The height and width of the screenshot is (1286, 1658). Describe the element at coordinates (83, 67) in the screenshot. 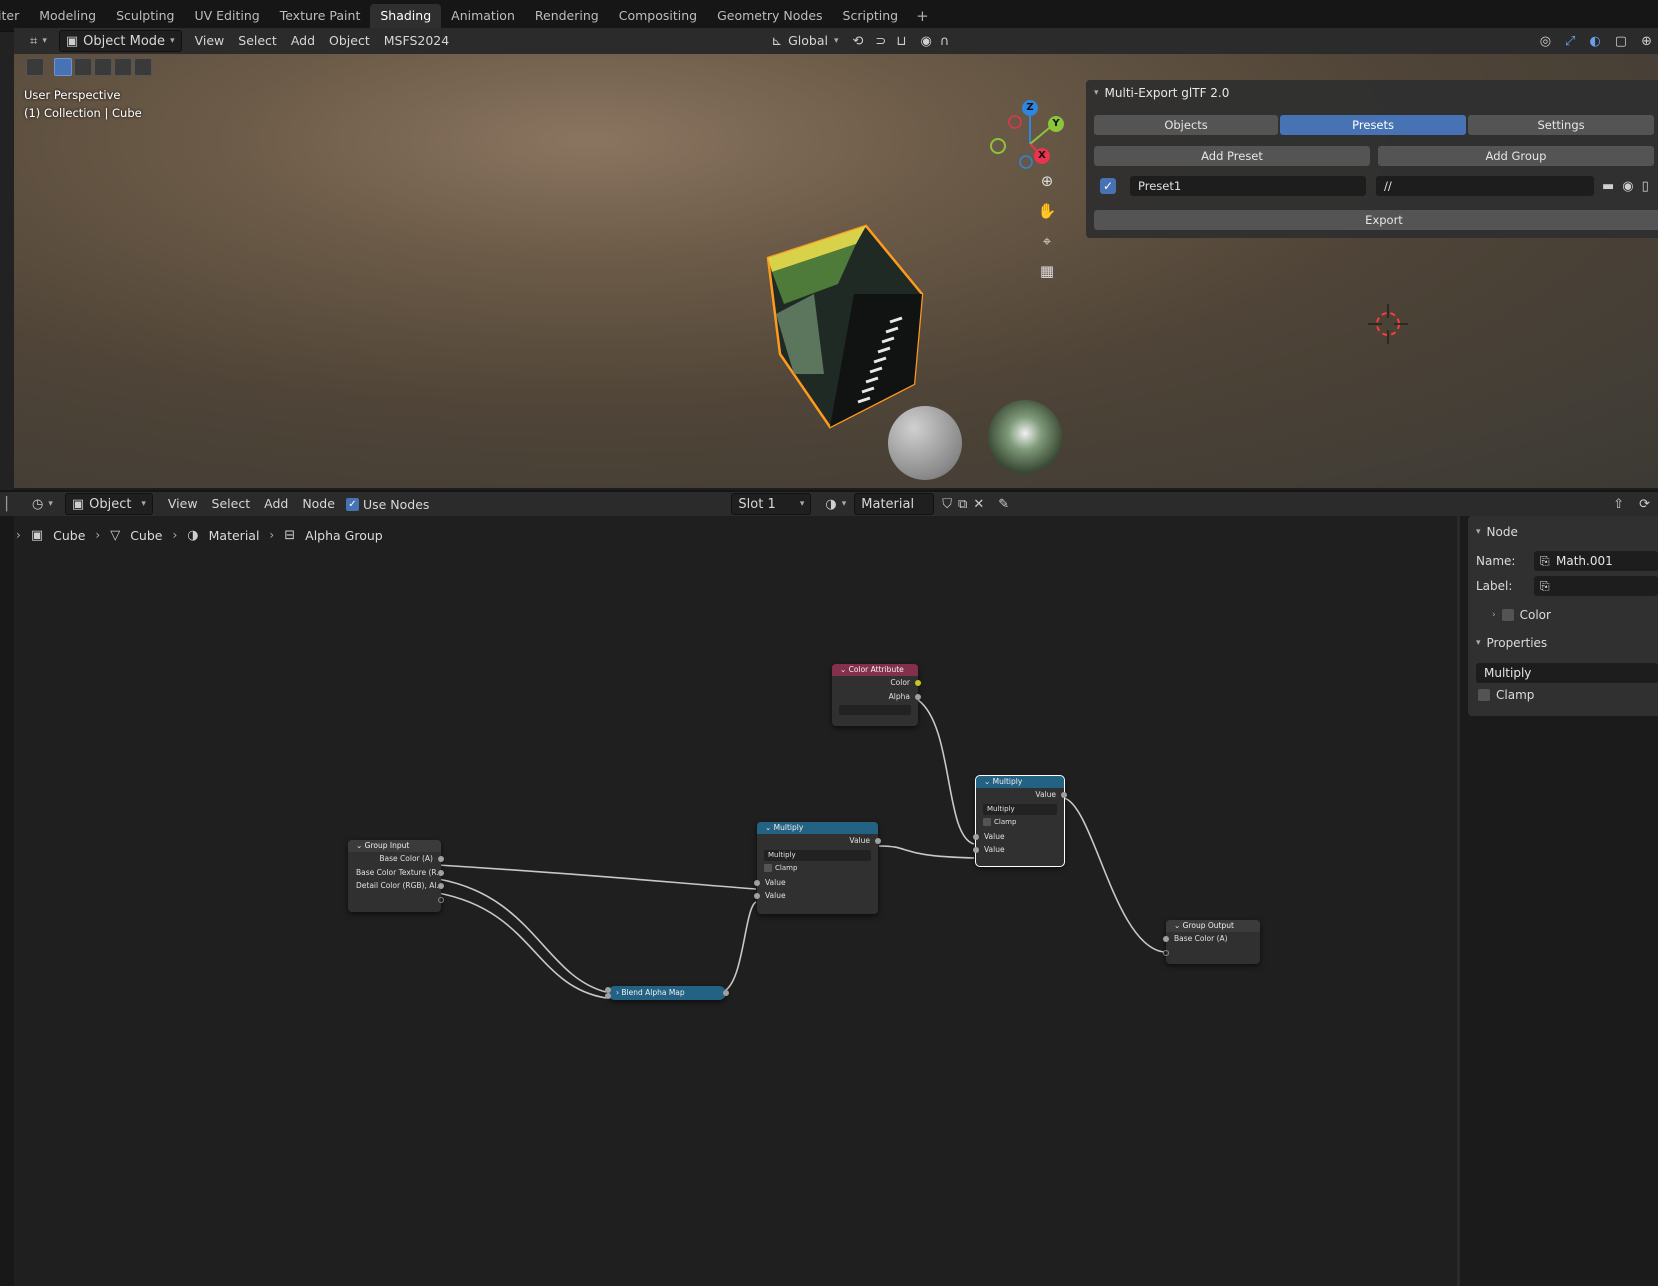

I see `select-extend-icon` at that location.